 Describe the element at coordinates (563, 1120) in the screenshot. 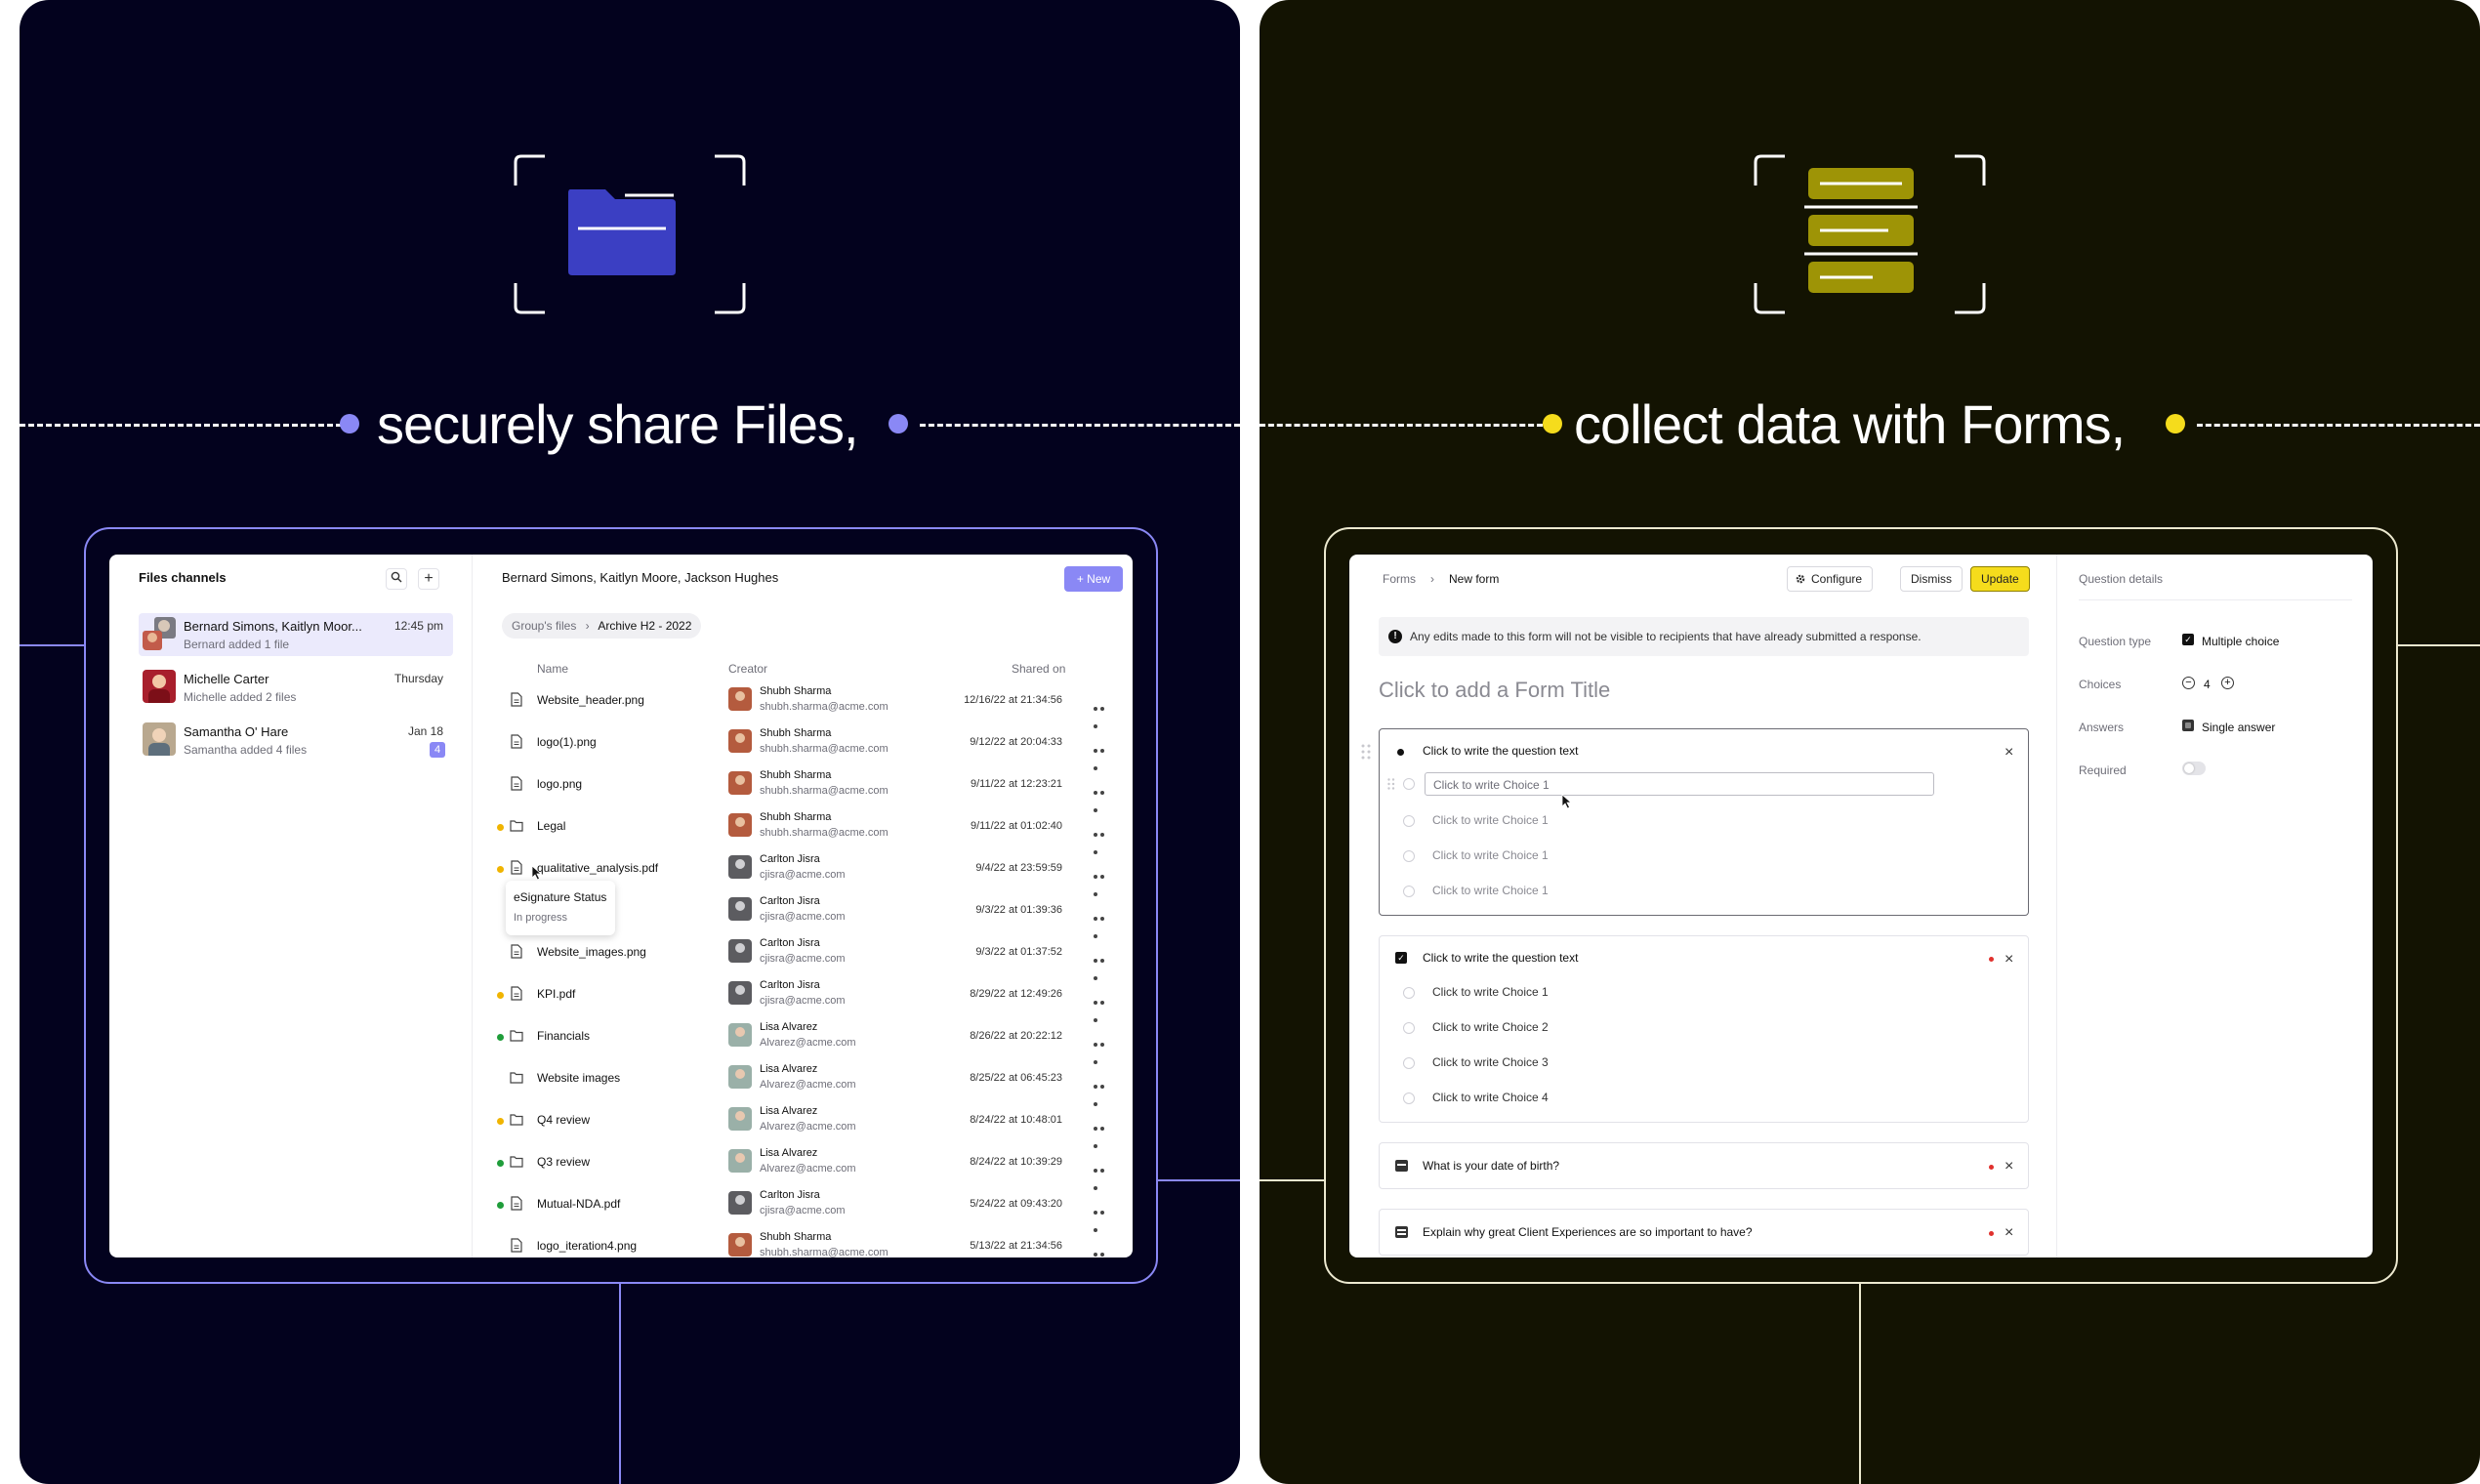

I see `file-name: Q4 review` at that location.